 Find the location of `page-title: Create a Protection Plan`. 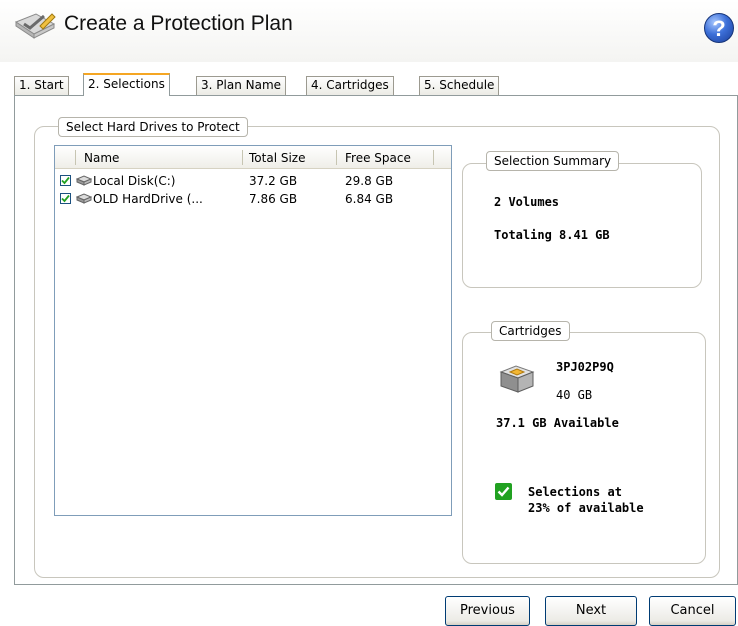

page-title: Create a Protection Plan is located at coordinates (178, 23).